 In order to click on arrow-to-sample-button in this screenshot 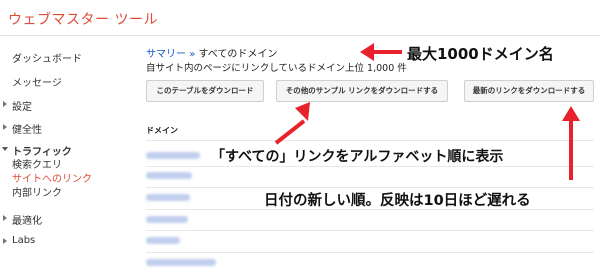, I will do `click(290, 132)`.